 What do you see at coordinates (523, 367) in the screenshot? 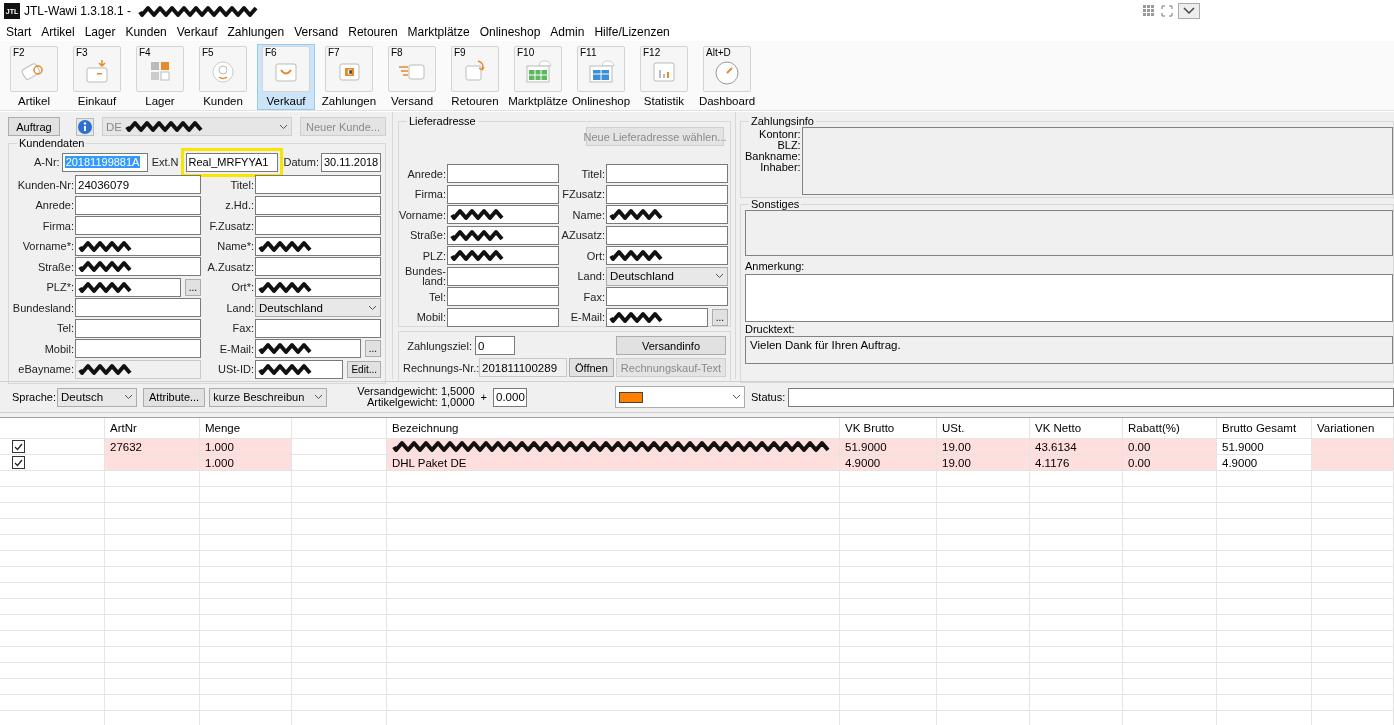
I see `input-field: 201811100289` at bounding box center [523, 367].